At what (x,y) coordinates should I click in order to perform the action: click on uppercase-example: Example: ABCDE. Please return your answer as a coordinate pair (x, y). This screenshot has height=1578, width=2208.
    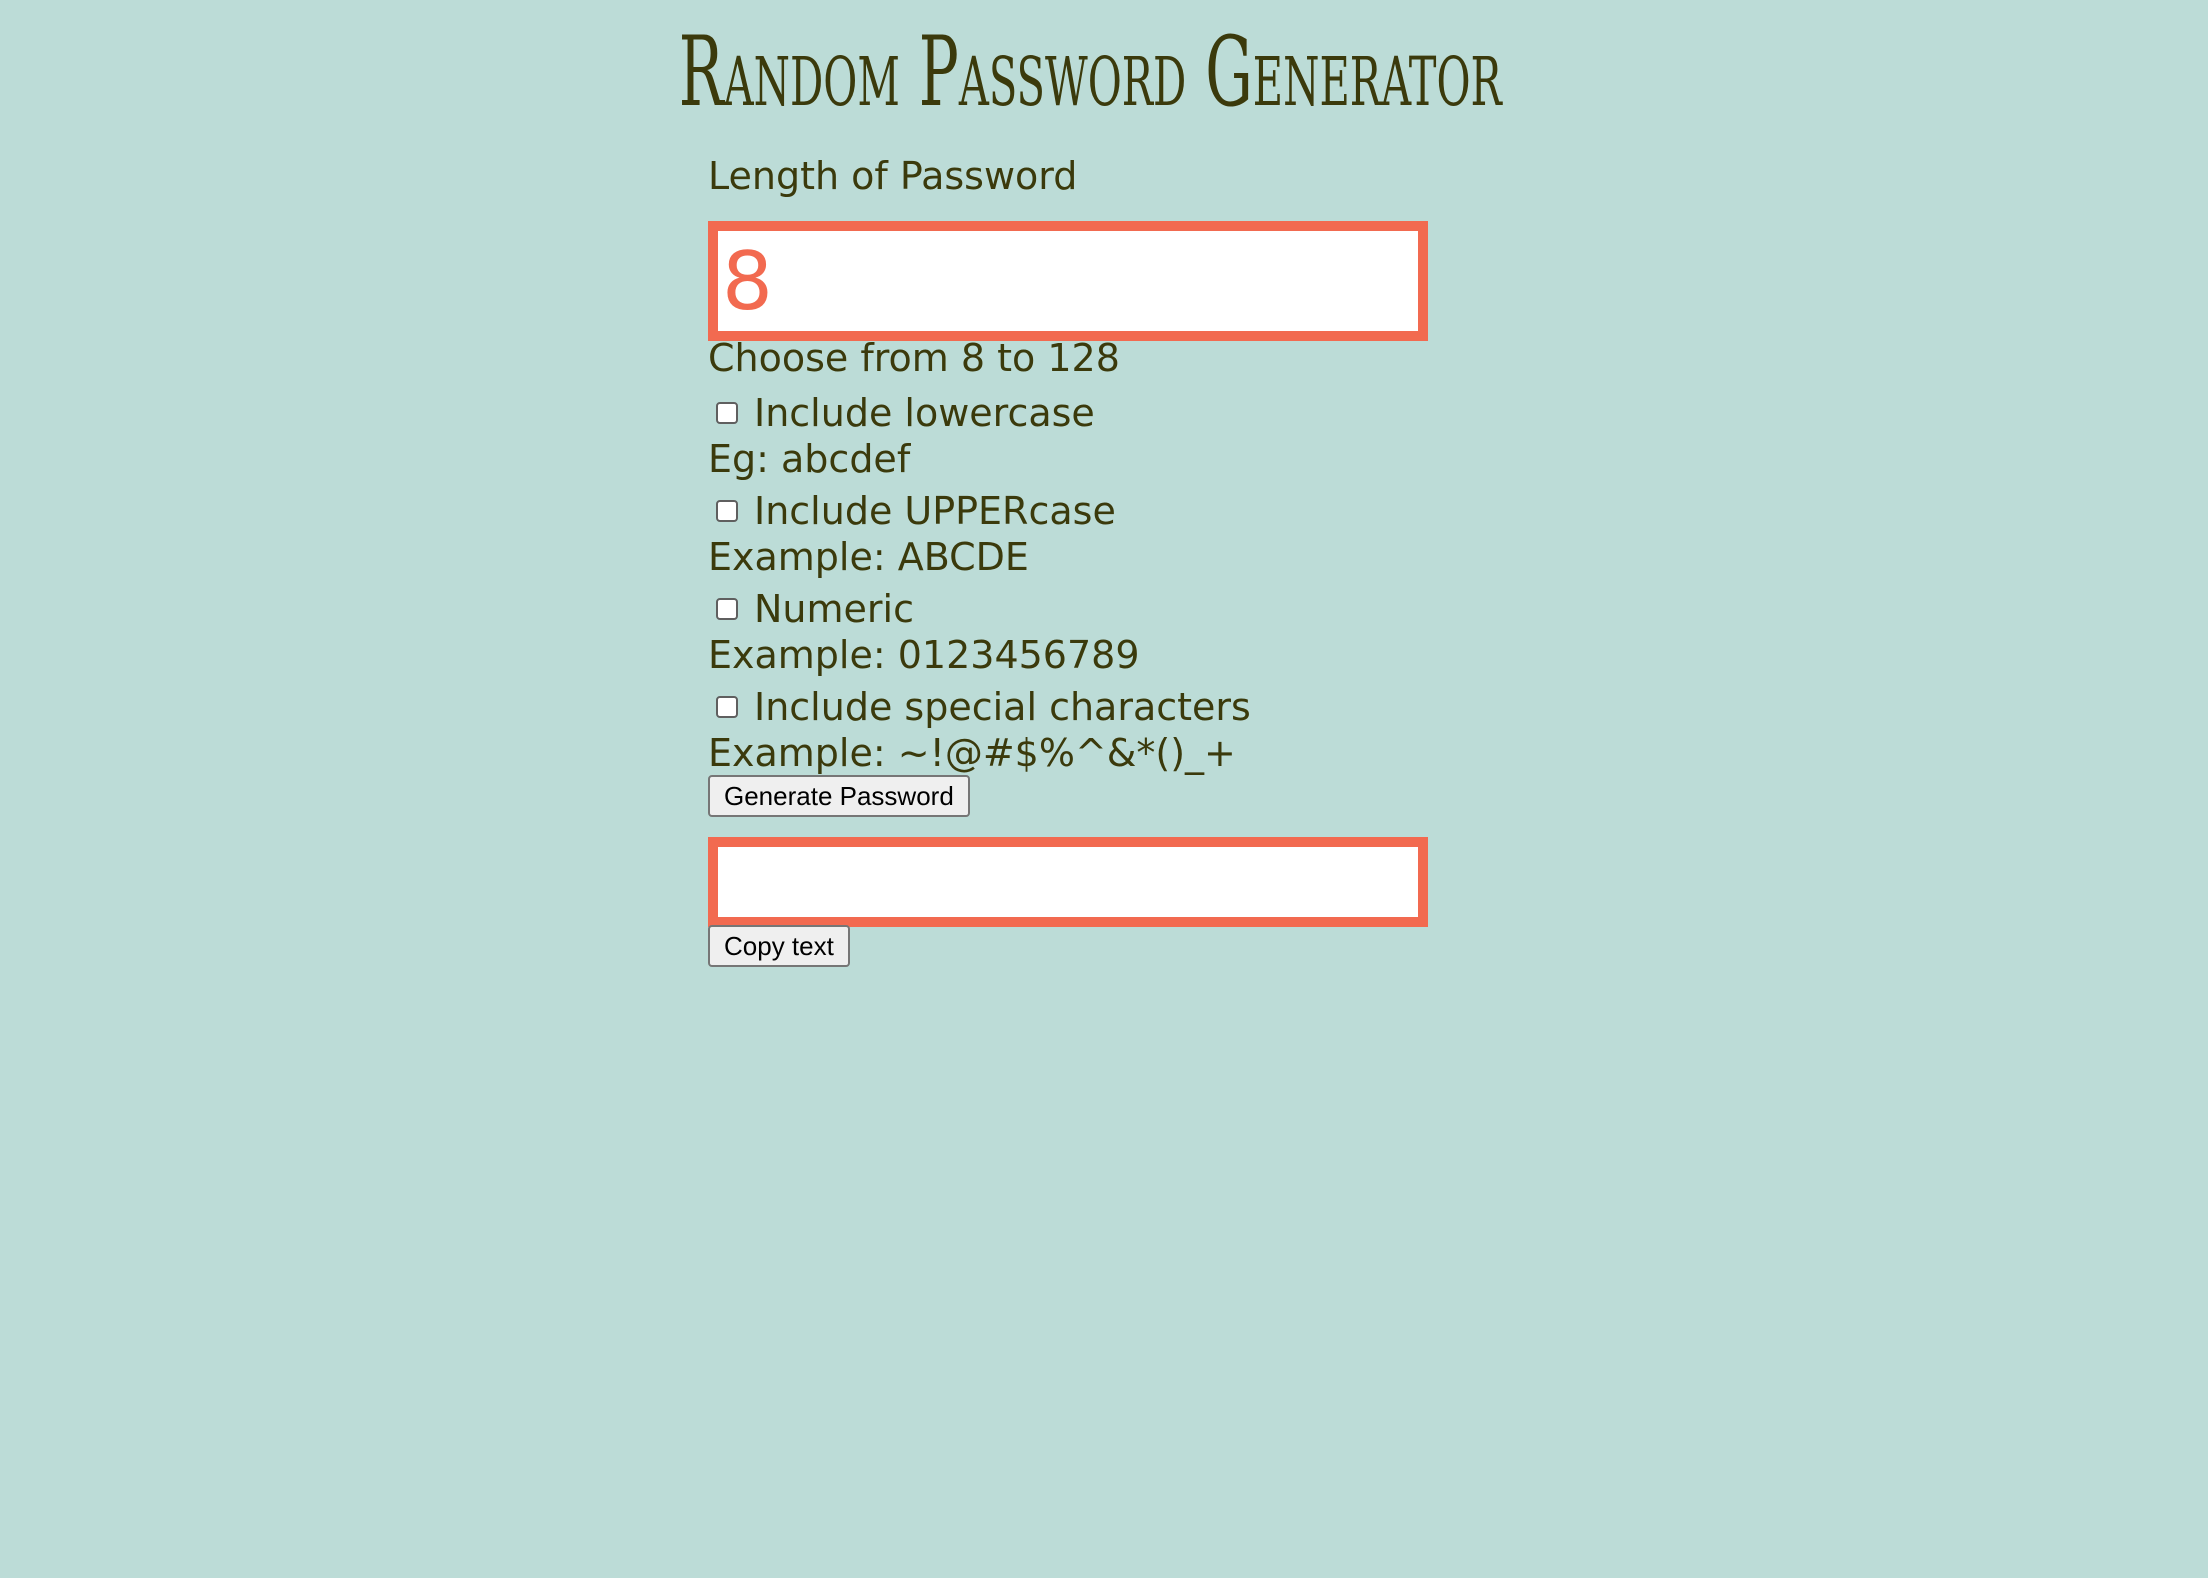
    Looking at the image, I should click on (868, 557).